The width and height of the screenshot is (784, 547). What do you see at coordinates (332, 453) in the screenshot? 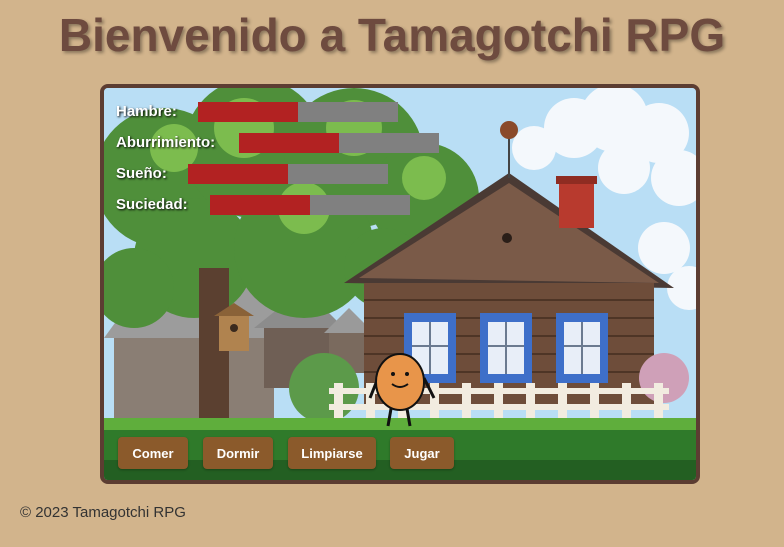
I see `limpiarse-button: Limpiarse` at bounding box center [332, 453].